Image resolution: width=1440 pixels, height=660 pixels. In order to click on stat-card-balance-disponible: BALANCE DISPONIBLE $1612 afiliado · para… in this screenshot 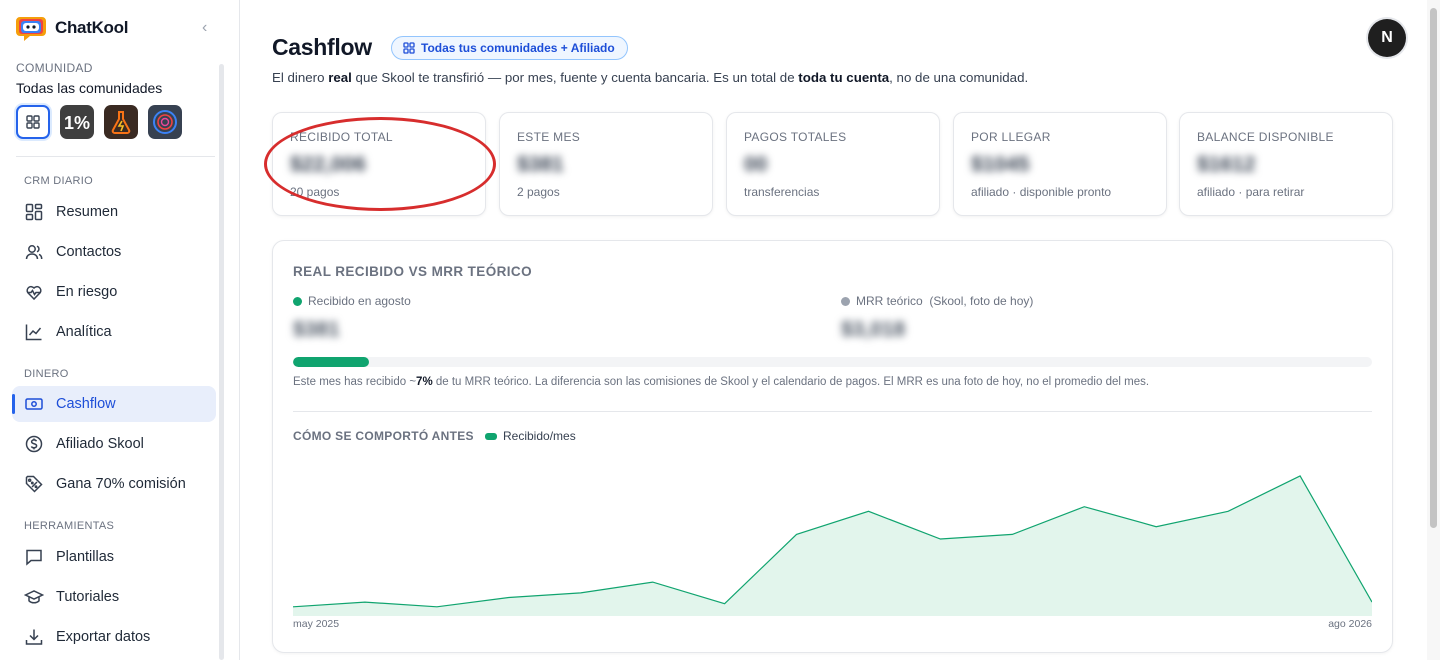, I will do `click(1286, 164)`.